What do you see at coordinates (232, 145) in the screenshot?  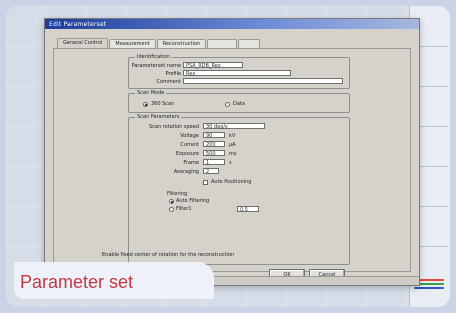 I see `current-unit: µA` at bounding box center [232, 145].